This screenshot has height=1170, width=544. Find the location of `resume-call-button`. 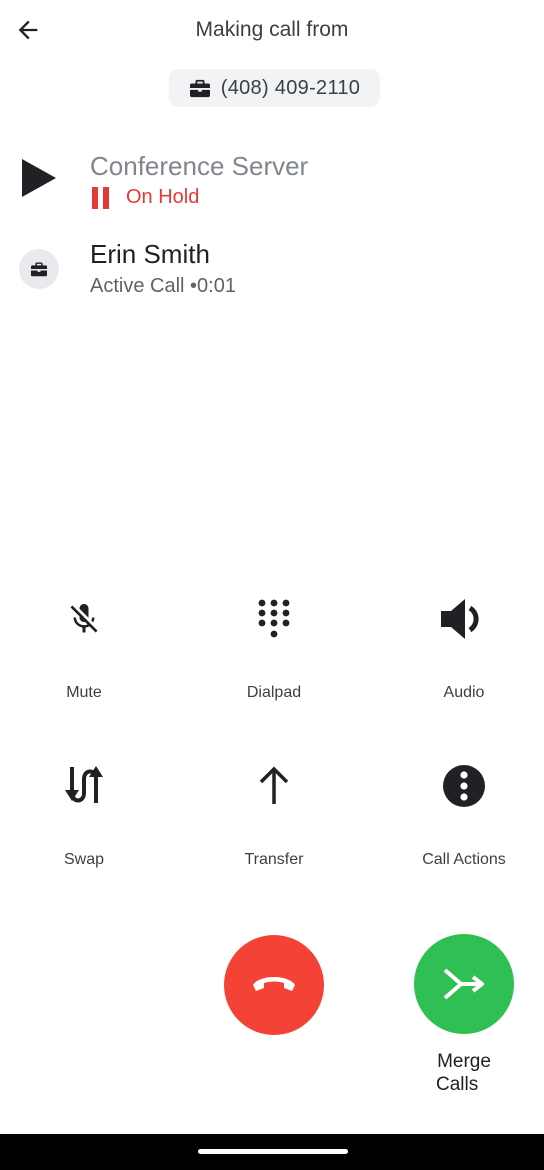

resume-call-button is located at coordinates (39, 178).